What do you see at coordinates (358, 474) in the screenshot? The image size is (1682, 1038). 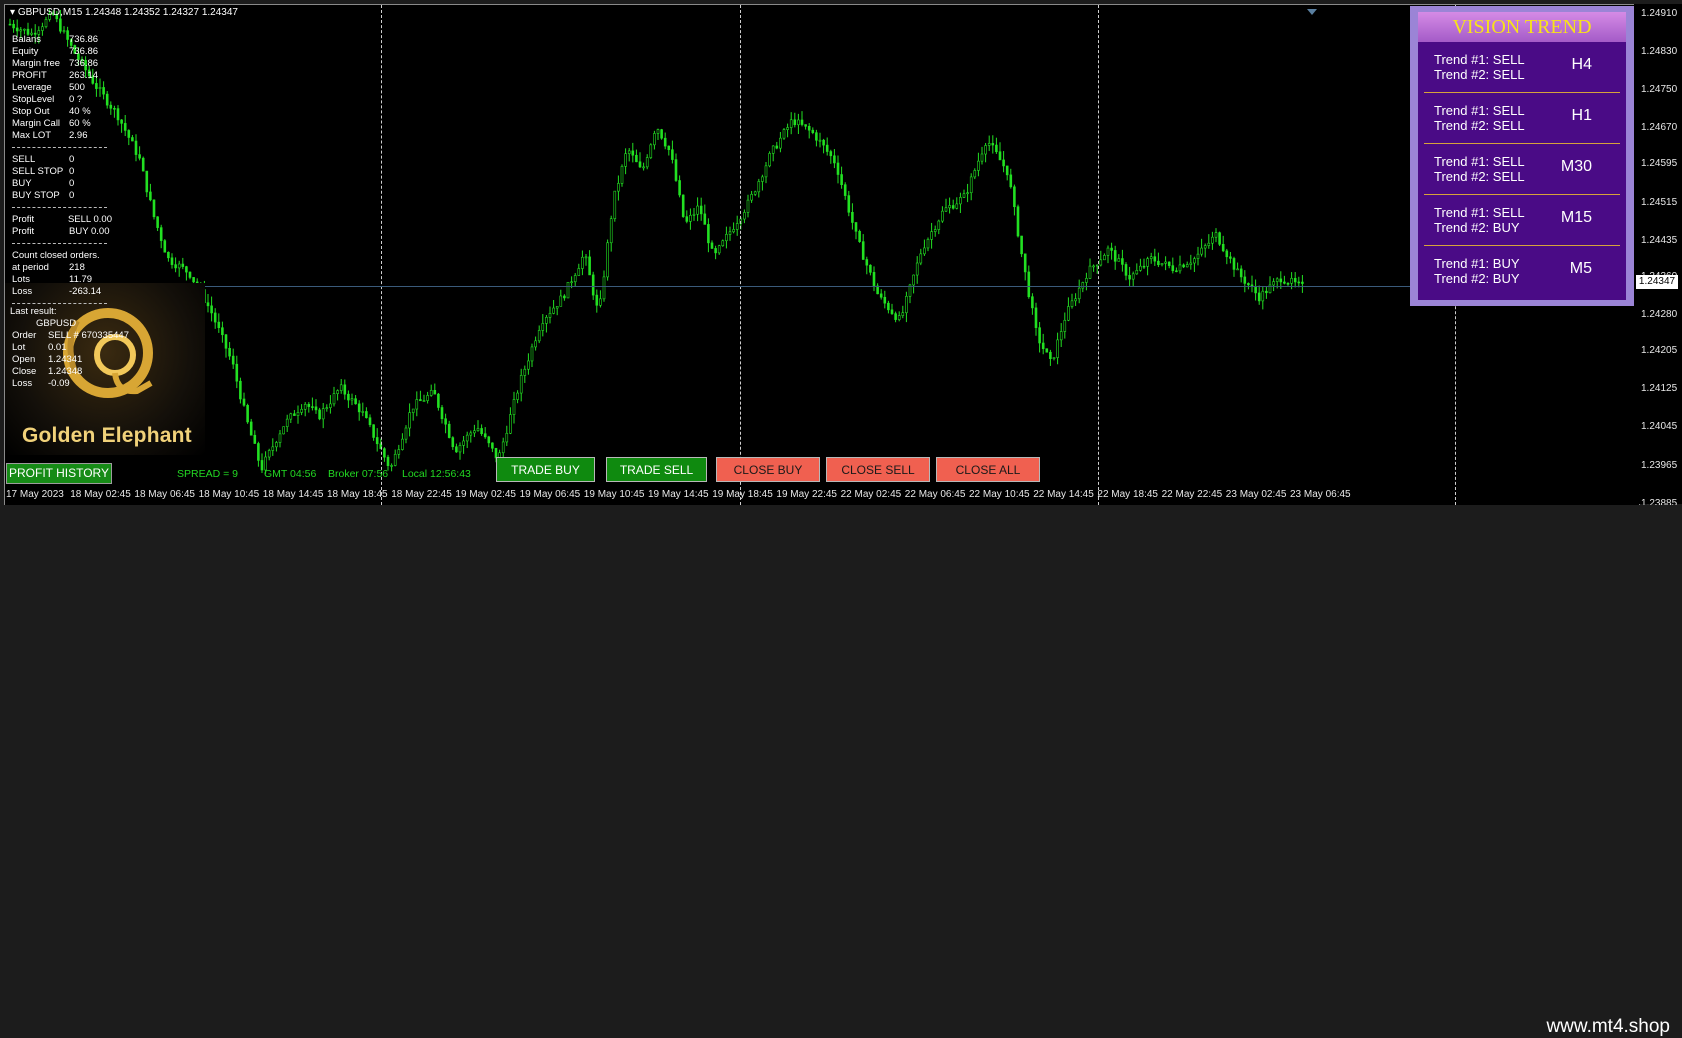 I see `broker-time: Broker 07:56` at bounding box center [358, 474].